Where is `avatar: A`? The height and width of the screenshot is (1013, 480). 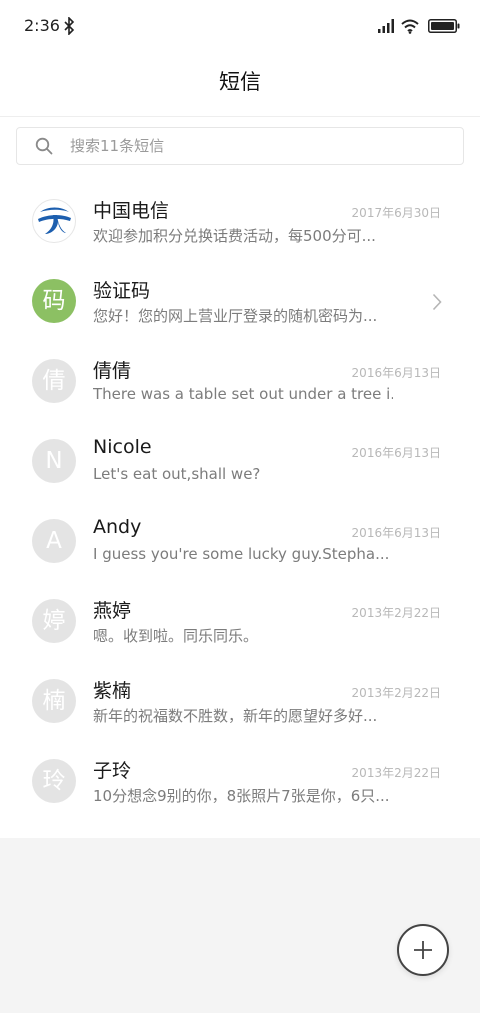
avatar: A is located at coordinates (54, 541).